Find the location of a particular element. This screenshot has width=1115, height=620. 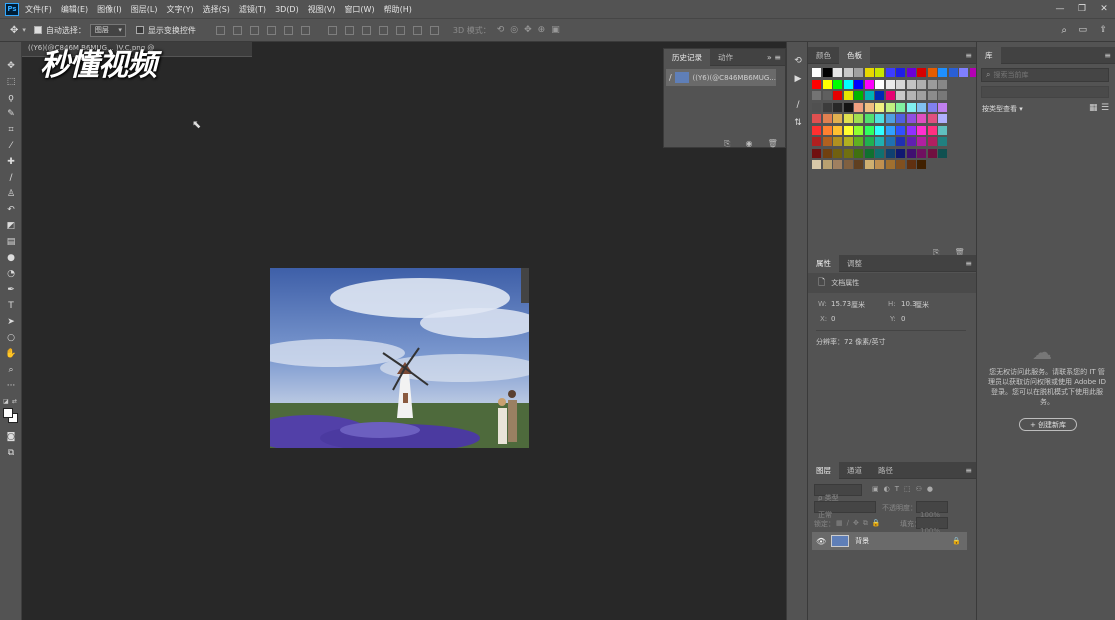

screen-mode-icon: ⧉ is located at coordinates (11, 453).